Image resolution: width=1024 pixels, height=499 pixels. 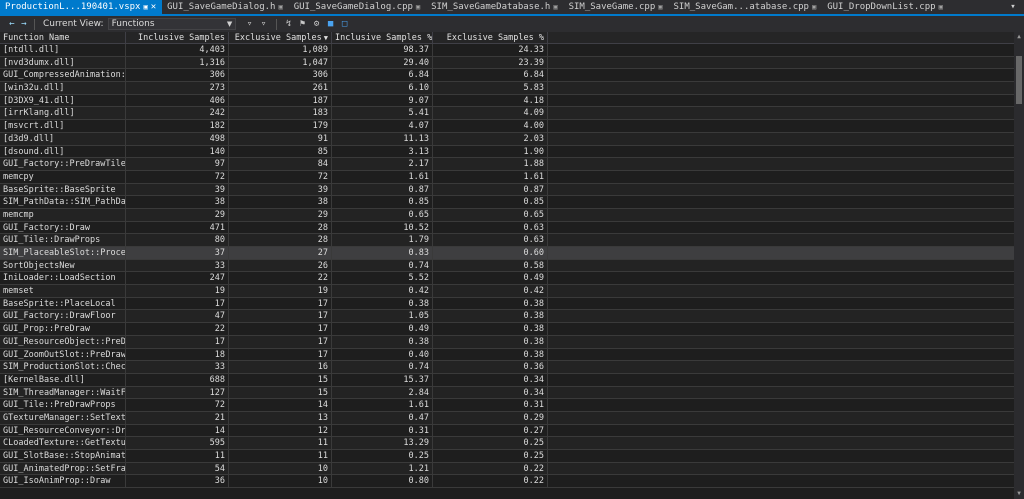 What do you see at coordinates (289, 24) in the screenshot?
I see `call-tree-icon: ↯` at bounding box center [289, 24].